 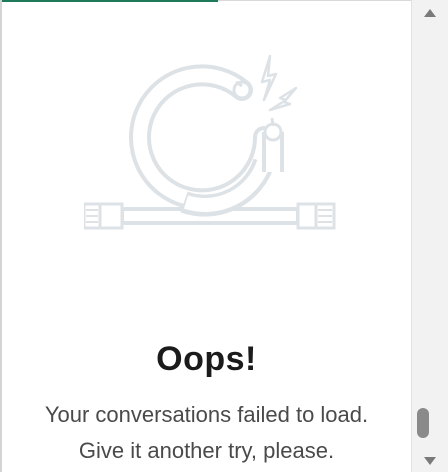 I want to click on triangle-up-icon, so click(x=430, y=13).